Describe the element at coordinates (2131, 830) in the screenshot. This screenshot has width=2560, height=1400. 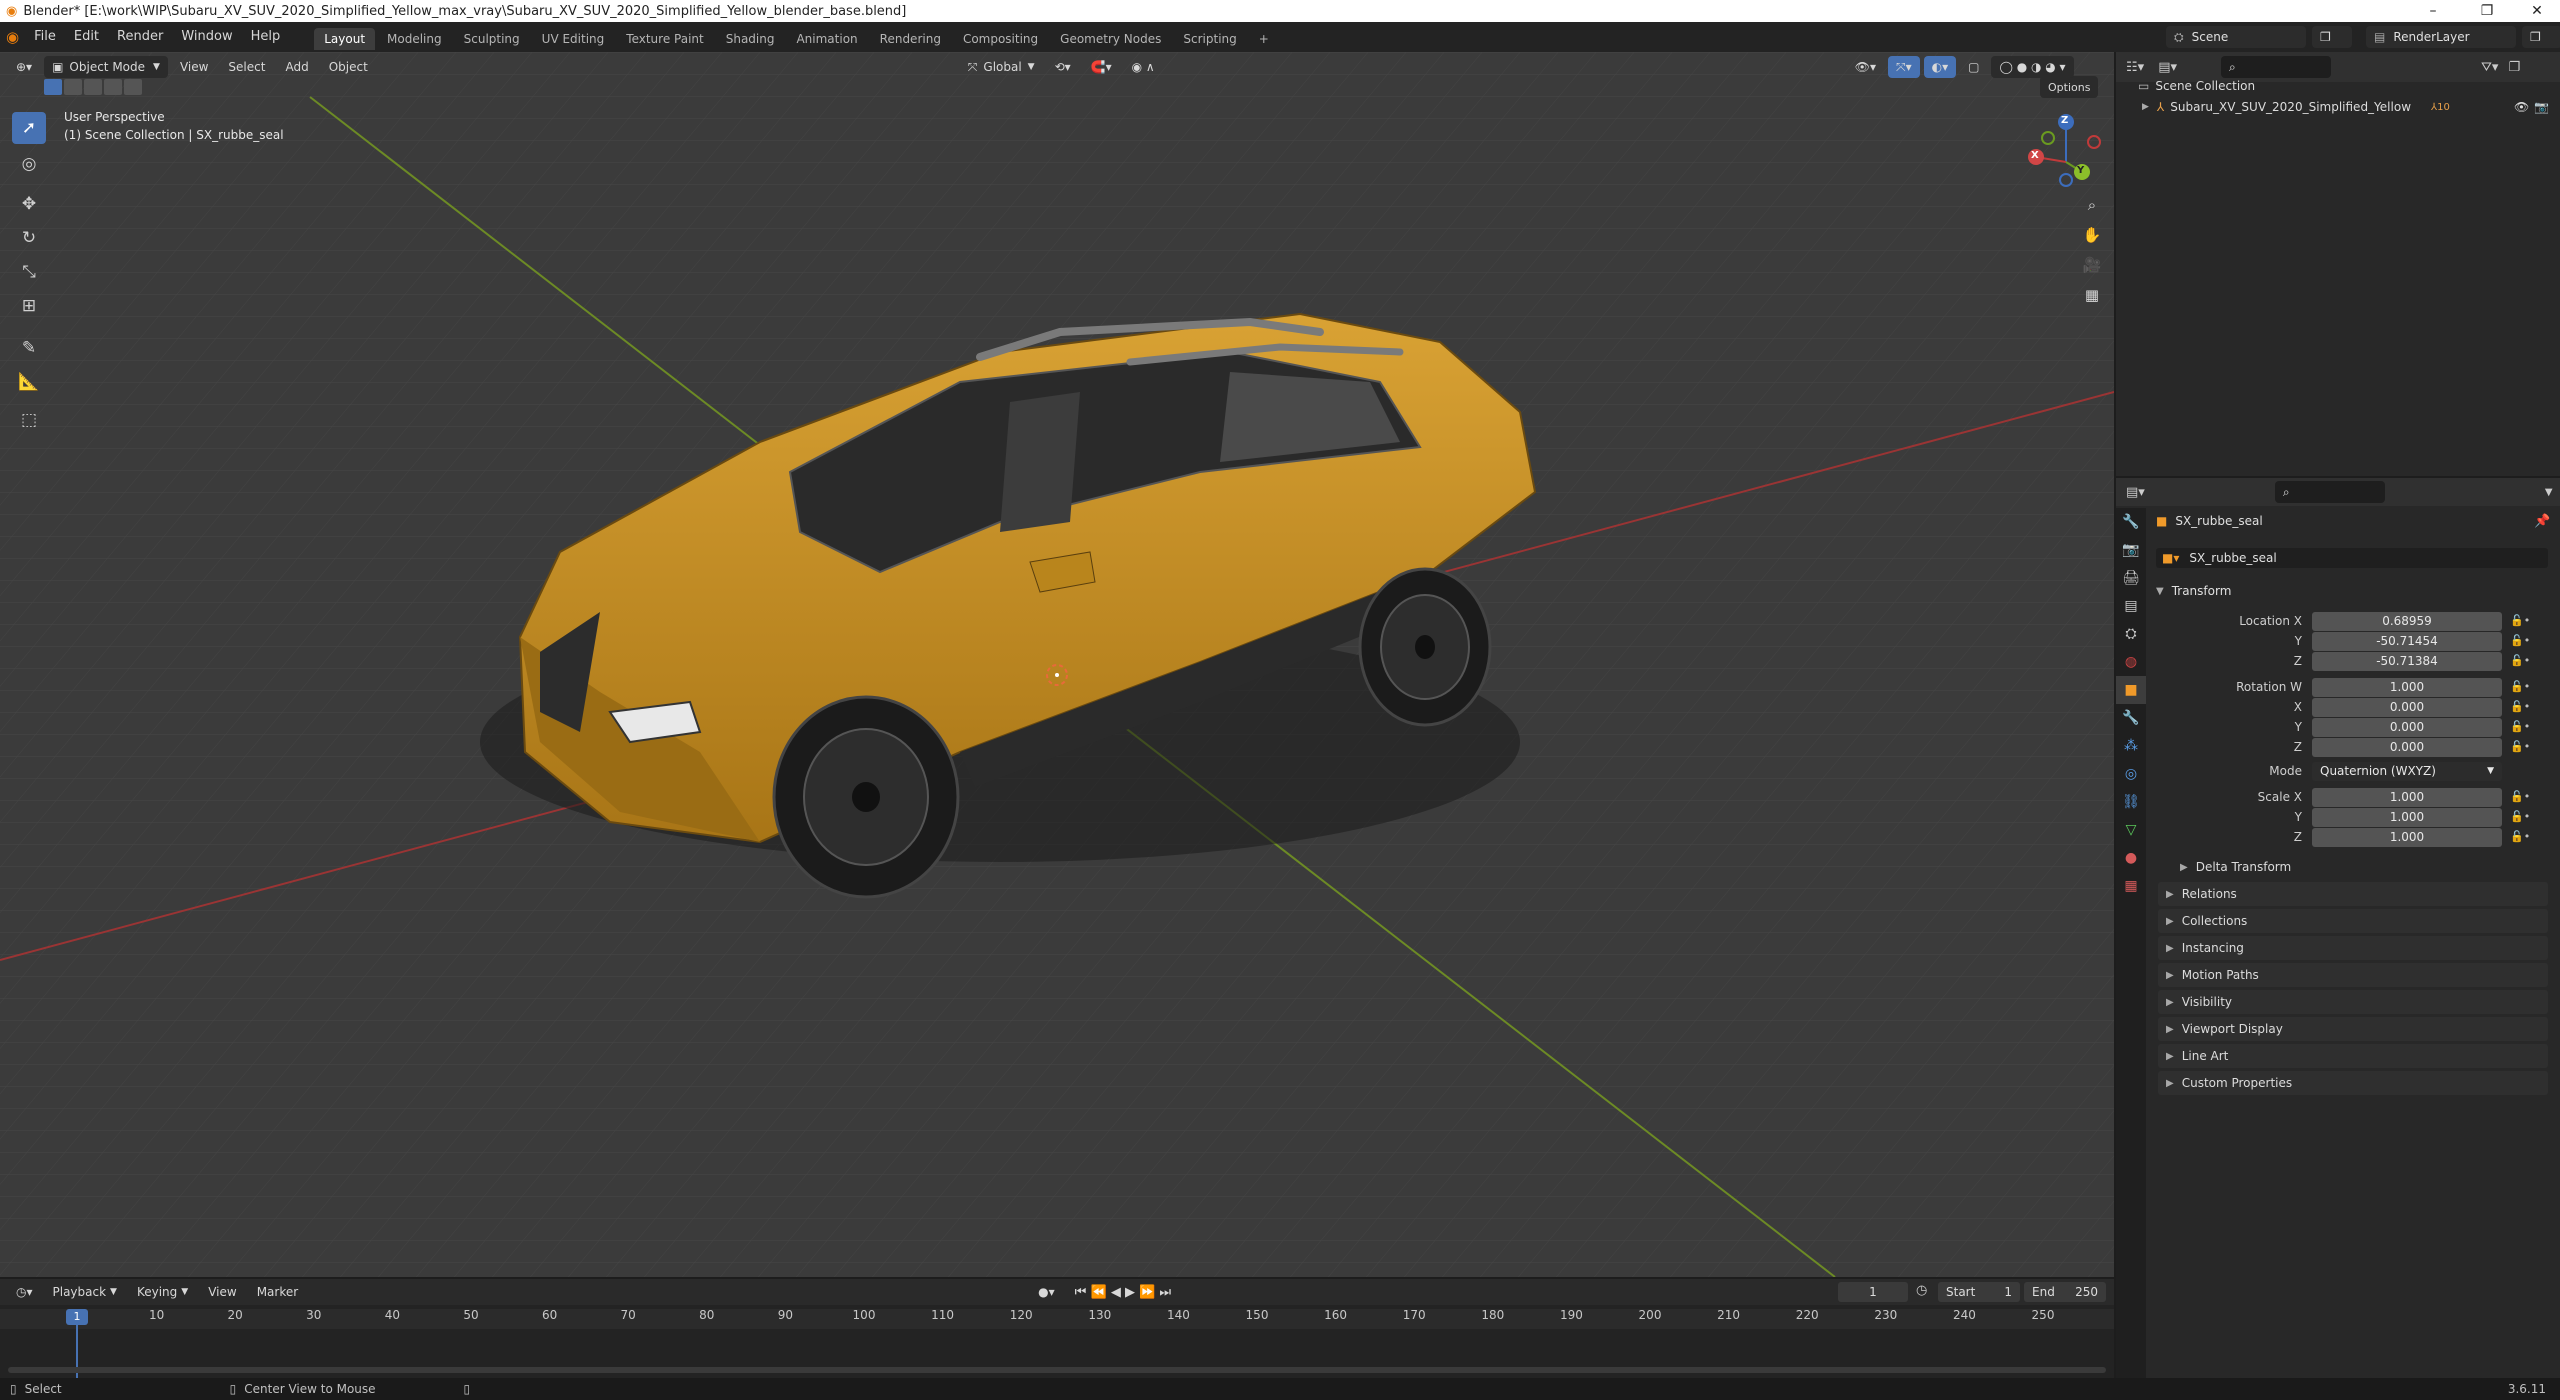
I see `data-tab-icon: ▽` at that location.